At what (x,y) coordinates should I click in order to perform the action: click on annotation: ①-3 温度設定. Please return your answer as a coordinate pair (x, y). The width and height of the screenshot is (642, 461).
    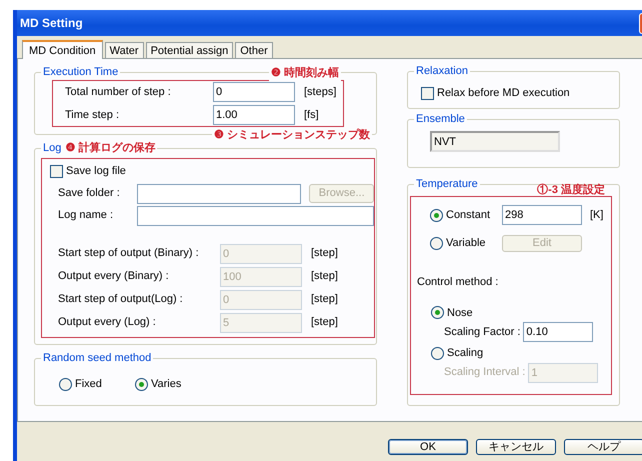
    Looking at the image, I should click on (571, 190).